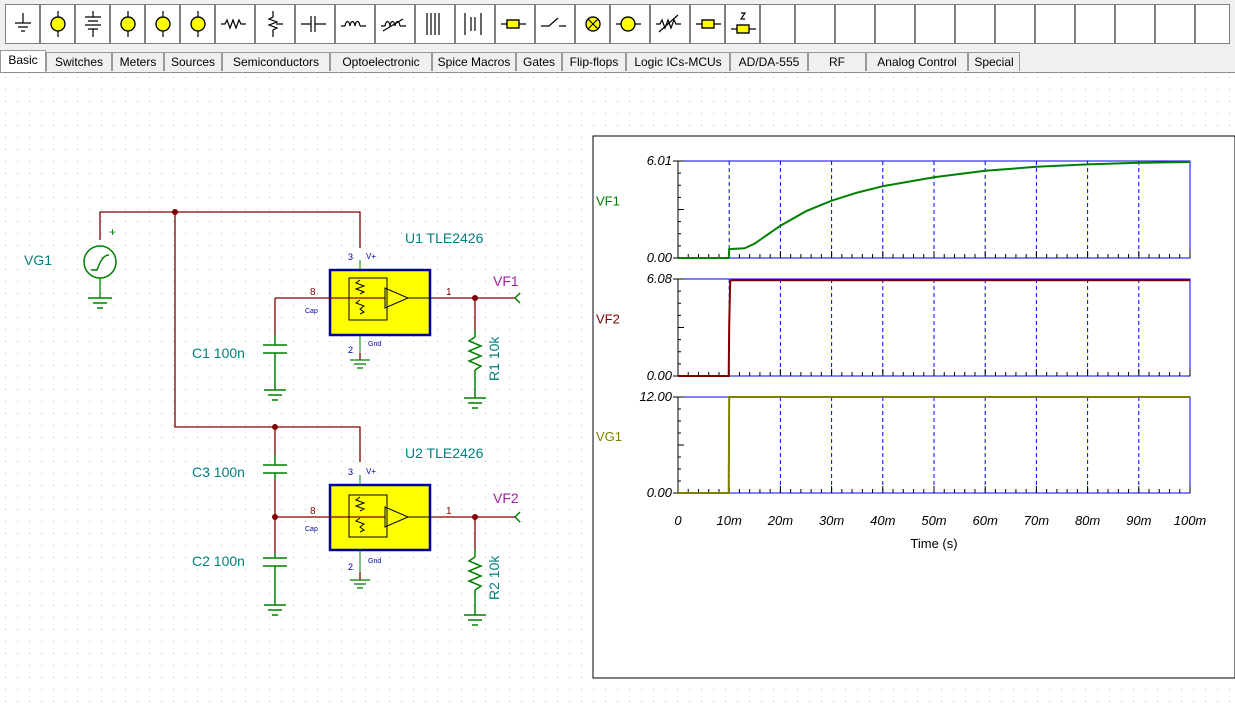 The height and width of the screenshot is (707, 1235). I want to click on vg1-plus: +, so click(112, 232).